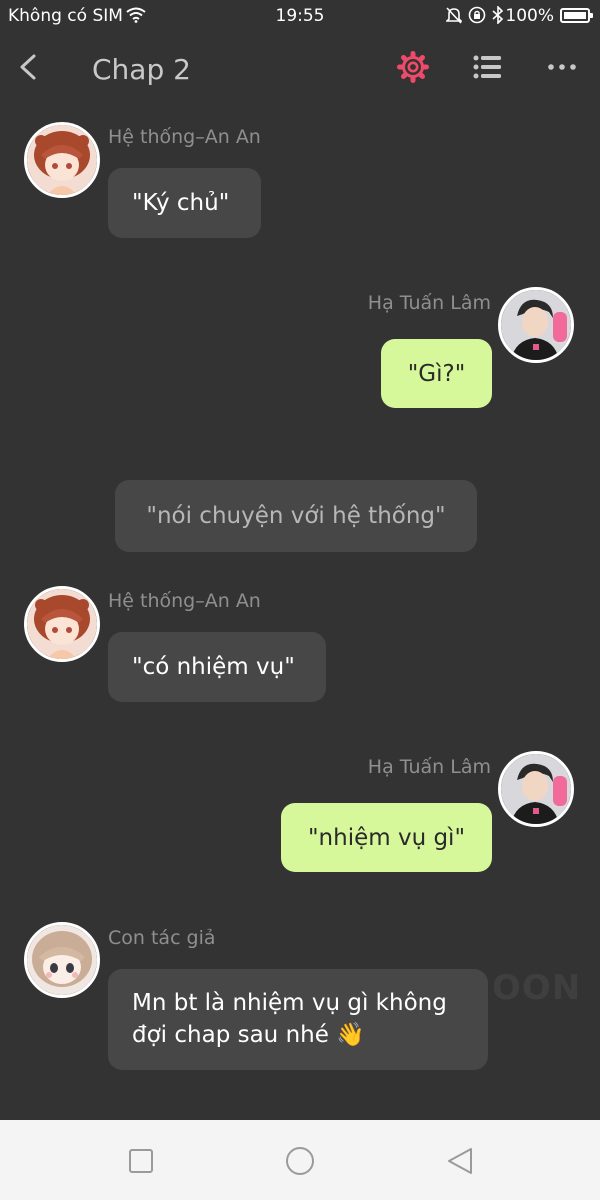  Describe the element at coordinates (488, 67) in the screenshot. I see `list-icon` at that location.